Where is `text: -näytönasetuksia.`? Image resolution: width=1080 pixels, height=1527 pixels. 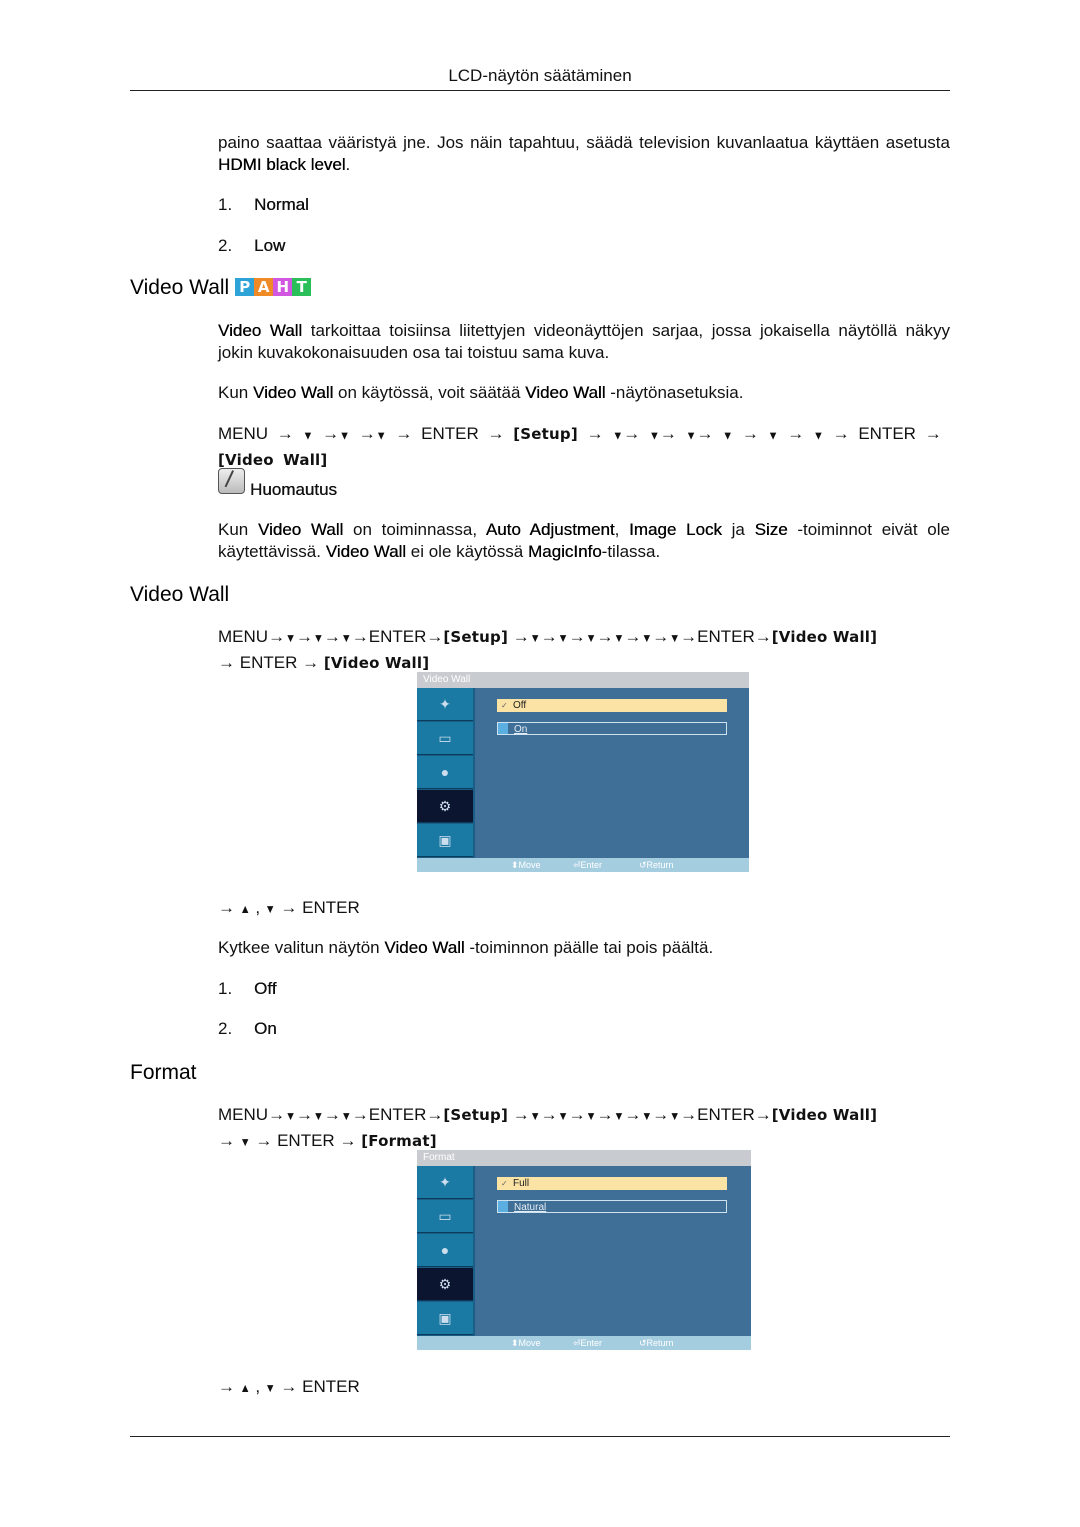 text: -näytönasetuksia. is located at coordinates (674, 392).